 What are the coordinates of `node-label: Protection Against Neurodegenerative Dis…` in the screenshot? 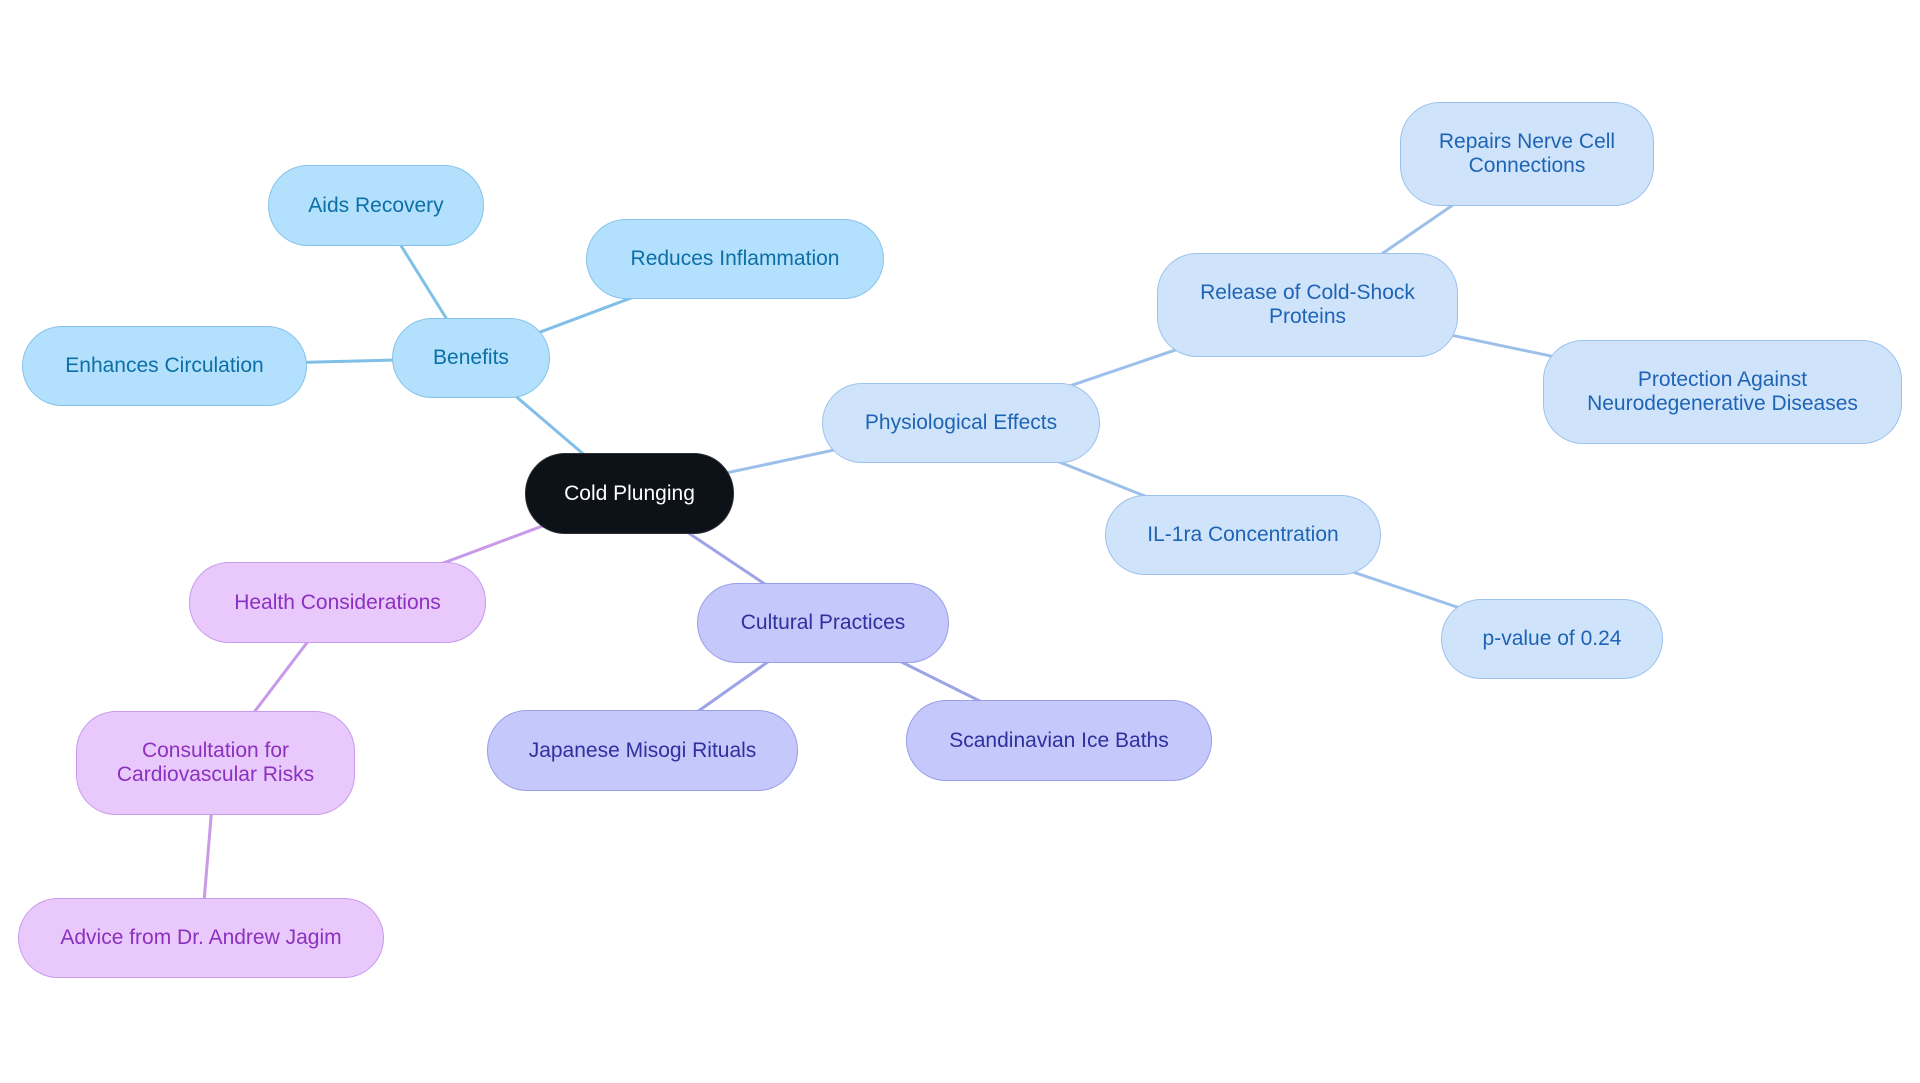 It's located at (1722, 392).